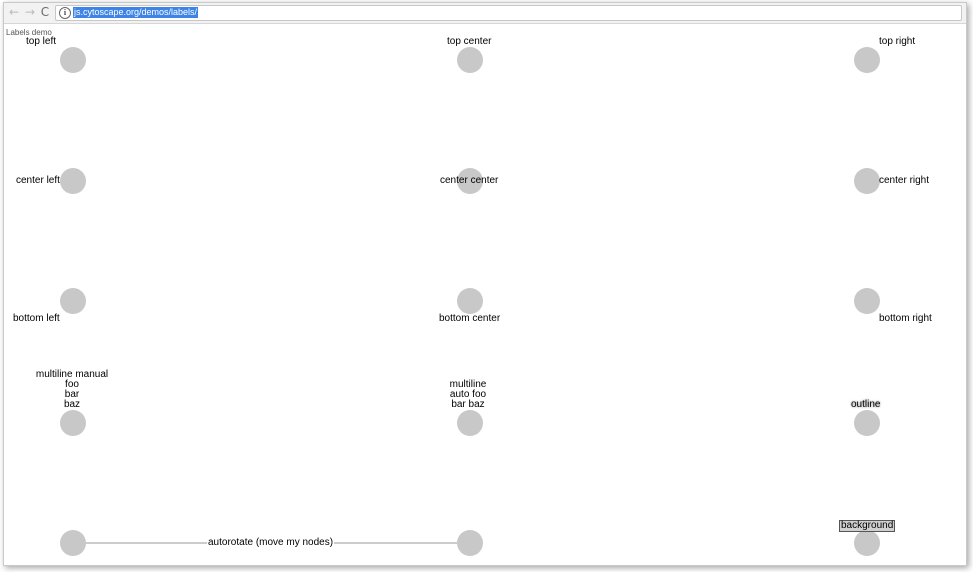 This screenshot has height=572, width=973. Describe the element at coordinates (45, 12) in the screenshot. I see `reload-icon: C` at that location.